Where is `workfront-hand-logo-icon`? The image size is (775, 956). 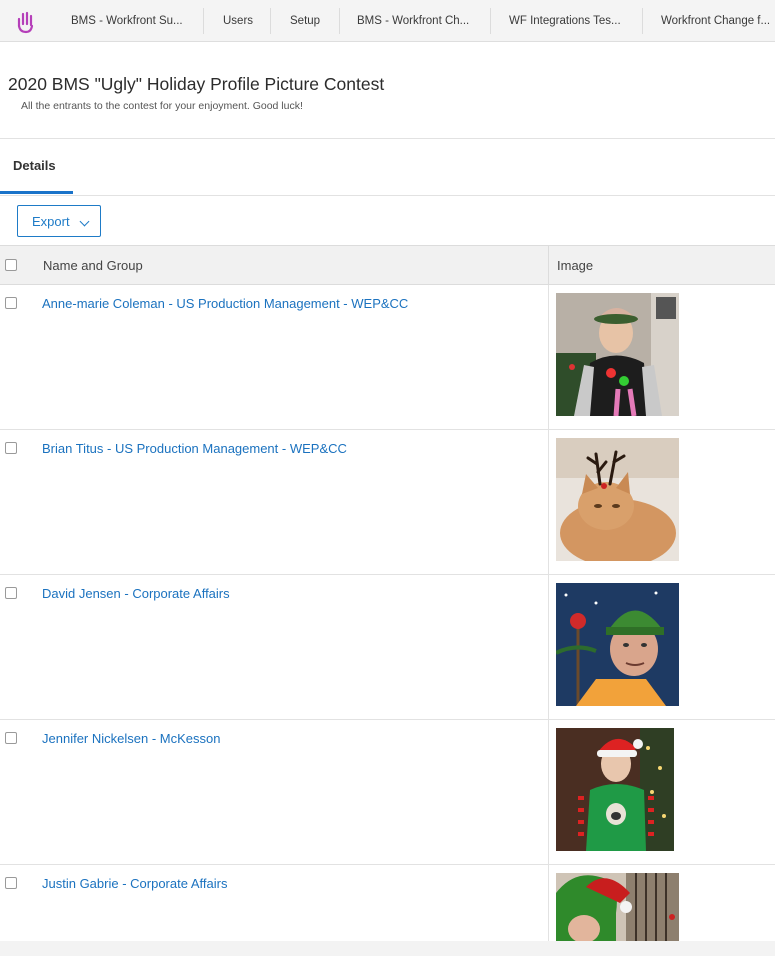 workfront-hand-logo-icon is located at coordinates (25, 22).